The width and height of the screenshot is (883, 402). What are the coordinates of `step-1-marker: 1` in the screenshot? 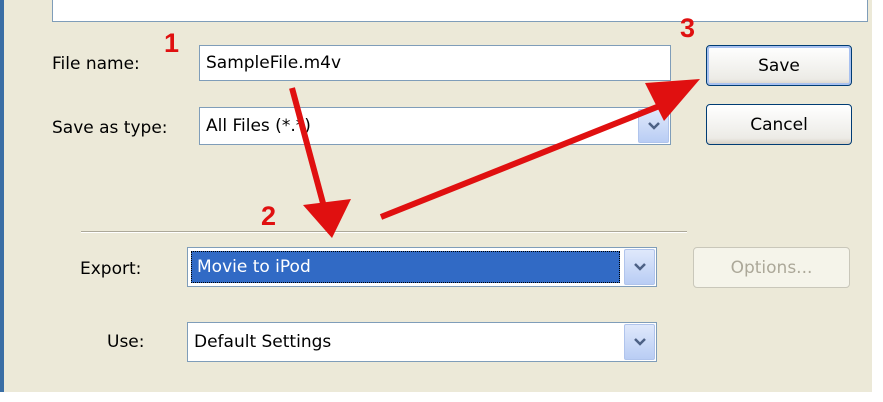 It's located at (172, 43).